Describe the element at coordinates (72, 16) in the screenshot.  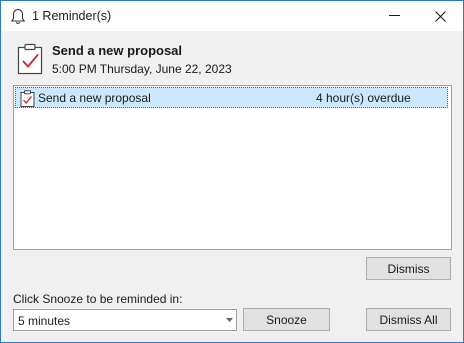
I see `window-title: 1 Reminder(s)` at that location.